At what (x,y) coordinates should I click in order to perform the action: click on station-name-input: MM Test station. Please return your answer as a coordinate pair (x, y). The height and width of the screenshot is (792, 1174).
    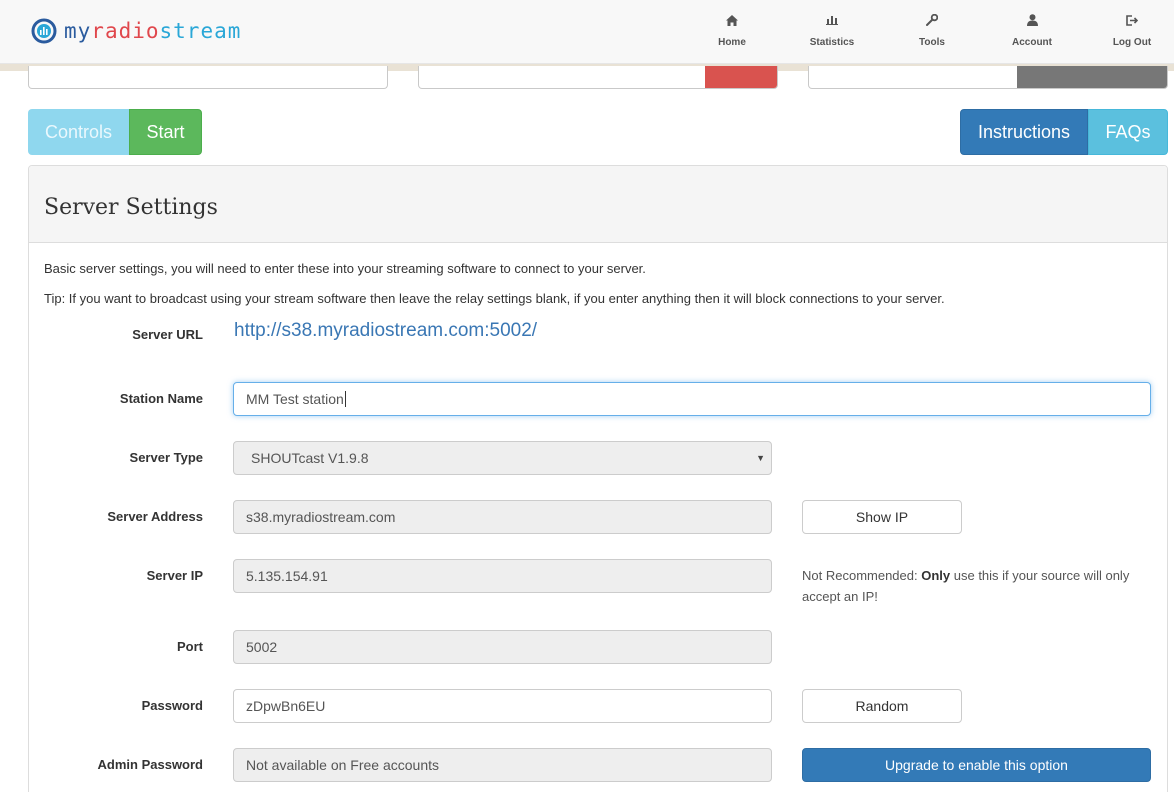
    Looking at the image, I should click on (692, 399).